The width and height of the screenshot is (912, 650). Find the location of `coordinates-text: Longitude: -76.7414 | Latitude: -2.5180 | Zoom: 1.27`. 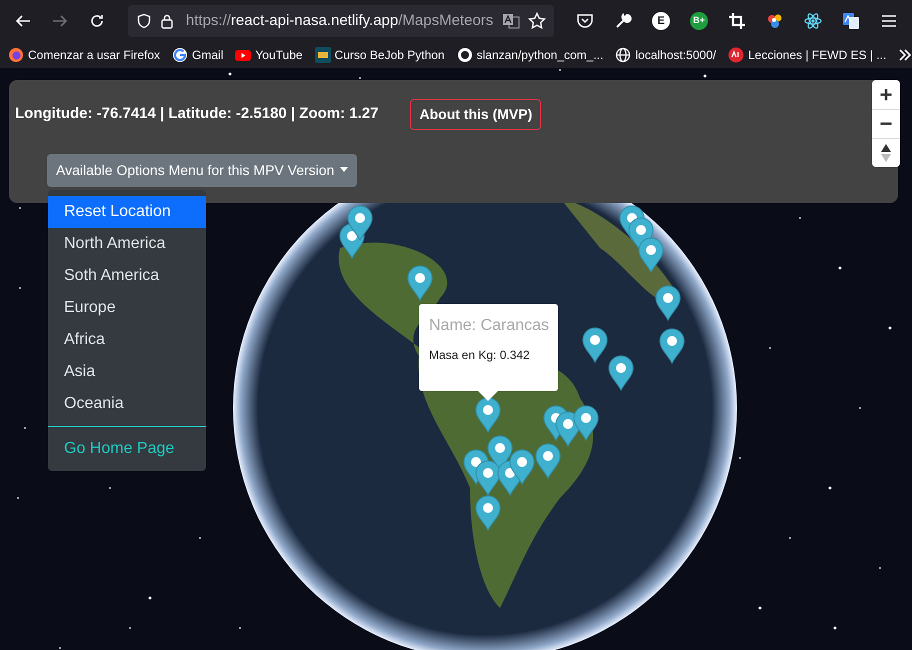

coordinates-text: Longitude: -76.7414 | Latitude: -2.5180 | Zoom: 1.27 is located at coordinates (196, 114).